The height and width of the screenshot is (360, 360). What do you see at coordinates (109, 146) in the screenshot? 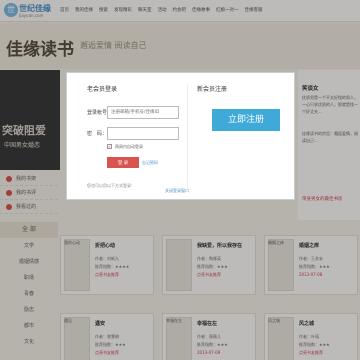
I see `remember-checkbox: ✓` at bounding box center [109, 146].